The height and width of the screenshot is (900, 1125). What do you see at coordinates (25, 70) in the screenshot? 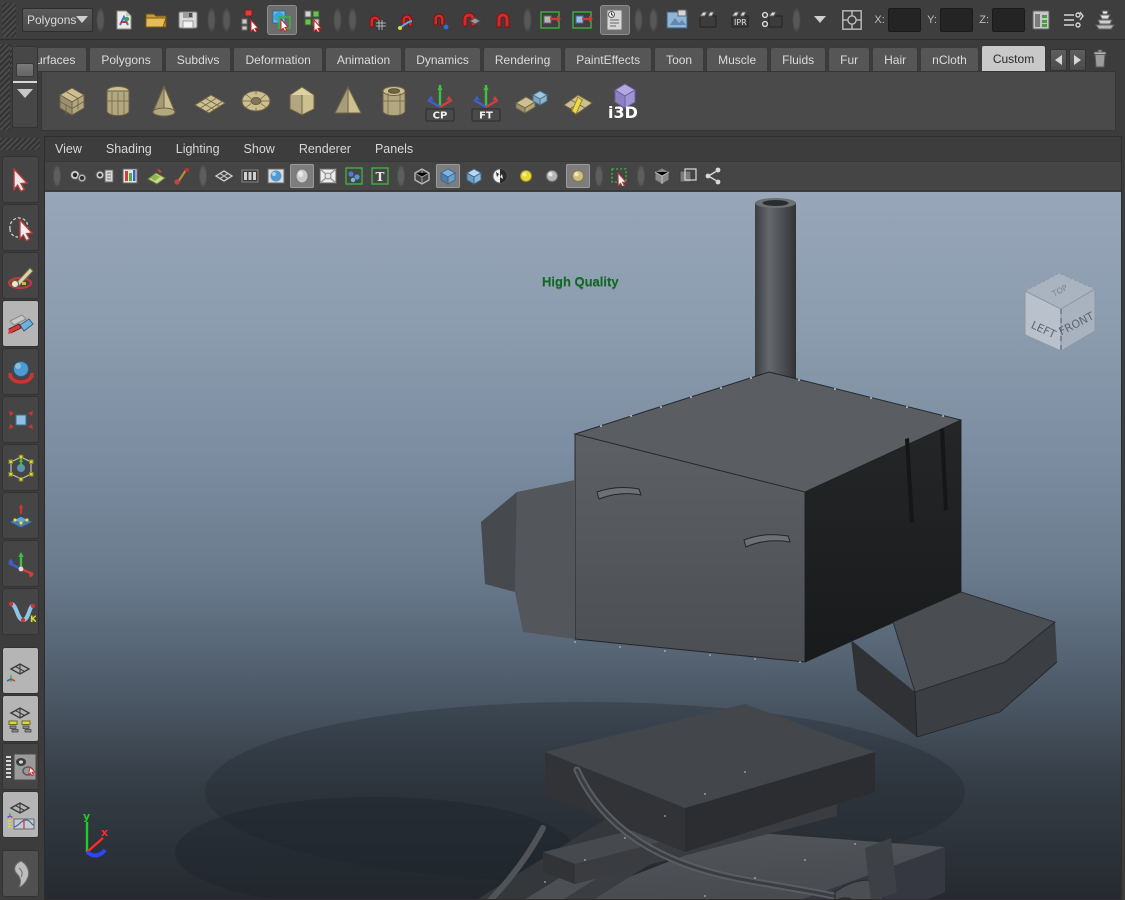
I see `slider-knob` at bounding box center [25, 70].